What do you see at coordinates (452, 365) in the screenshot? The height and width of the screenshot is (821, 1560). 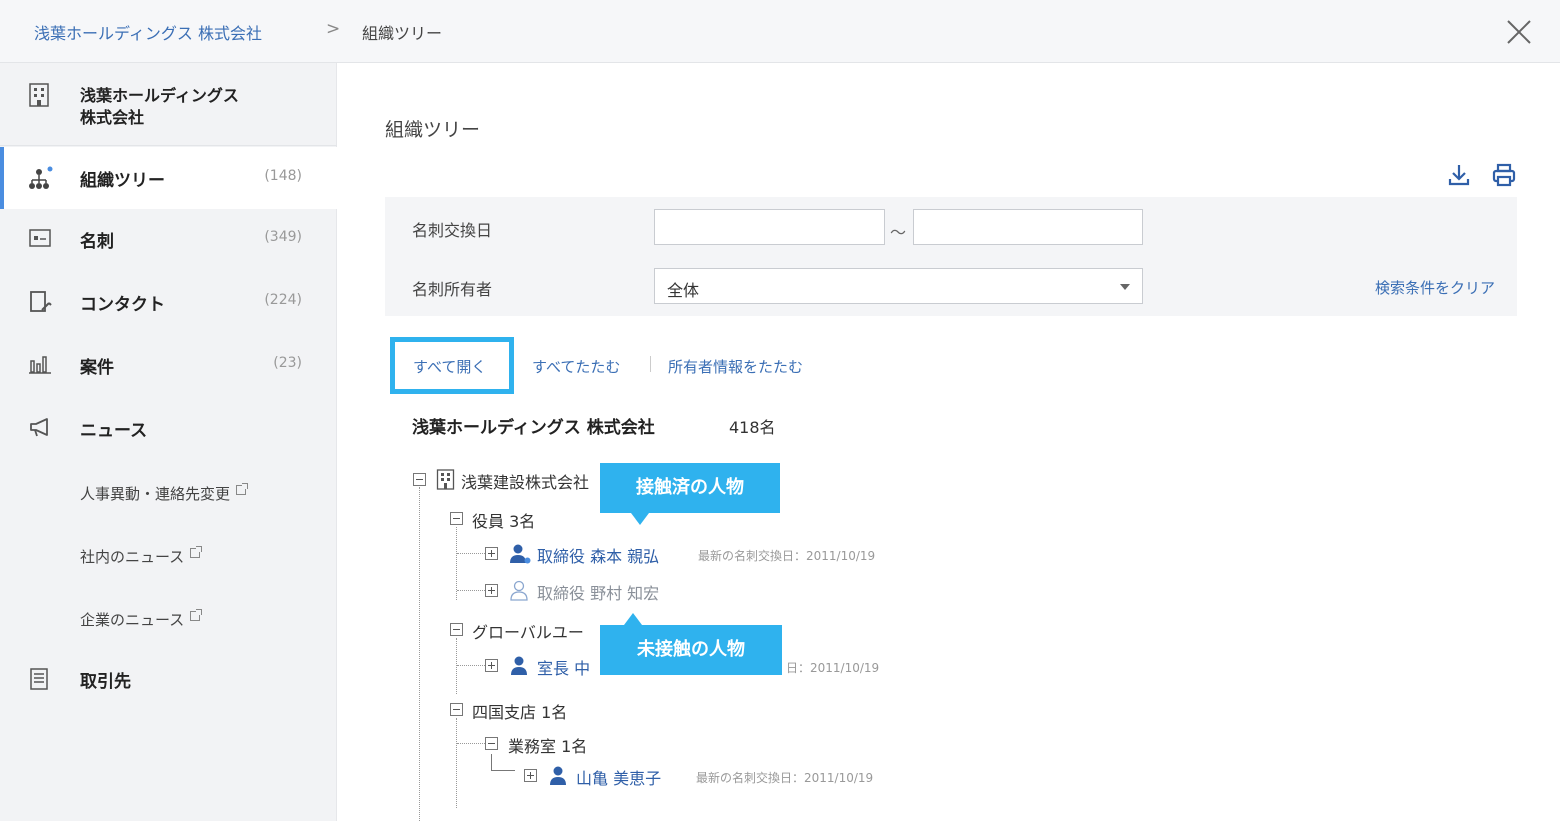 I see `expand-all-highlight` at bounding box center [452, 365].